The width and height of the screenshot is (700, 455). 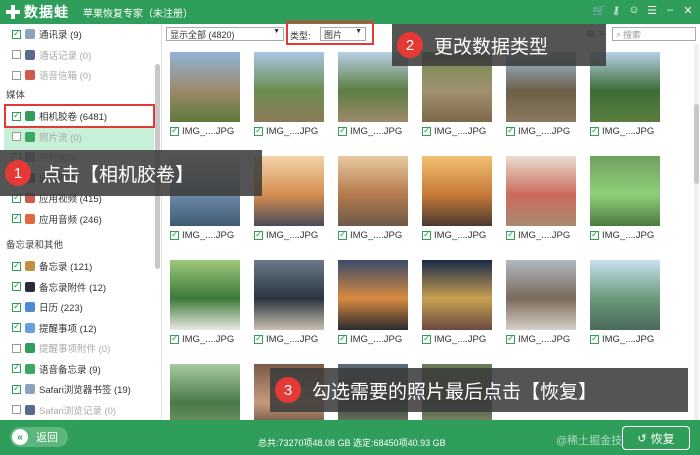 What do you see at coordinates (47, 307) in the screenshot?
I see `sidebar-item: 日历 (223)` at bounding box center [47, 307].